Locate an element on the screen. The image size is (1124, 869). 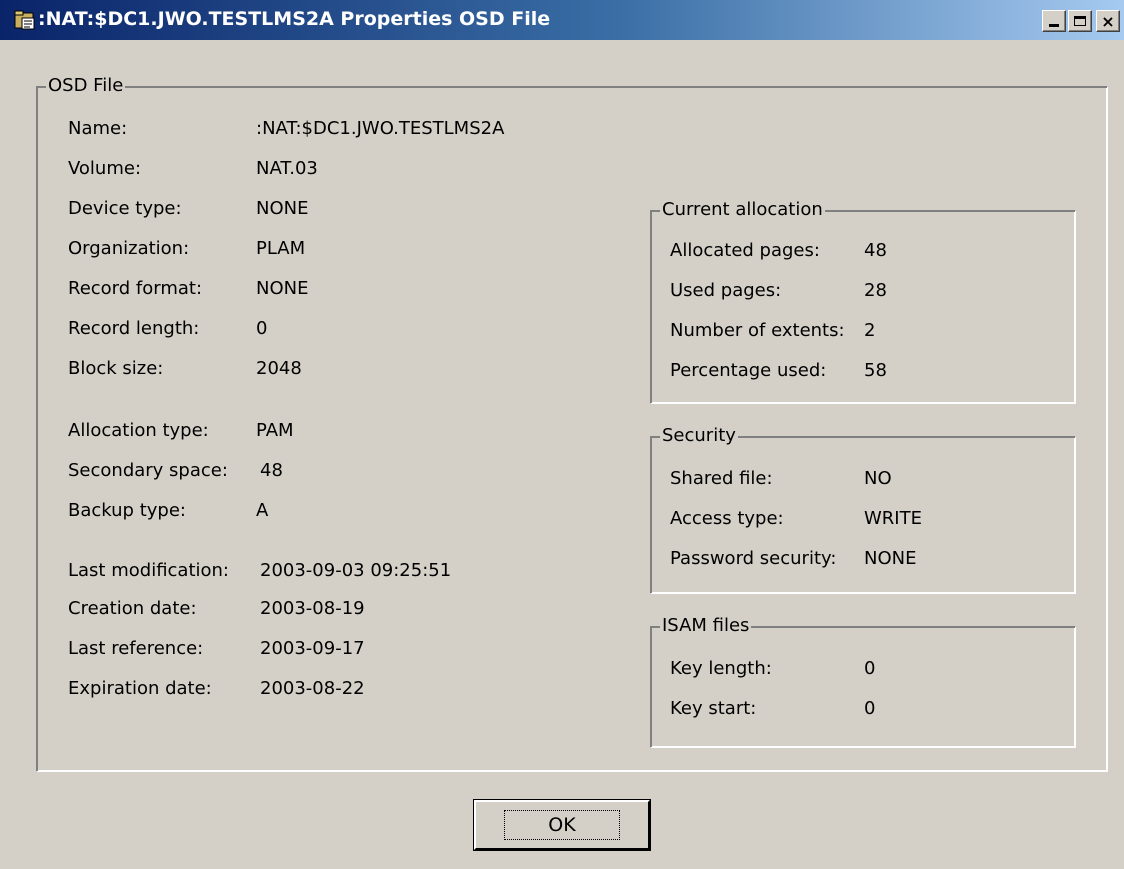
osd-field-value: 2048 is located at coordinates (279, 368).